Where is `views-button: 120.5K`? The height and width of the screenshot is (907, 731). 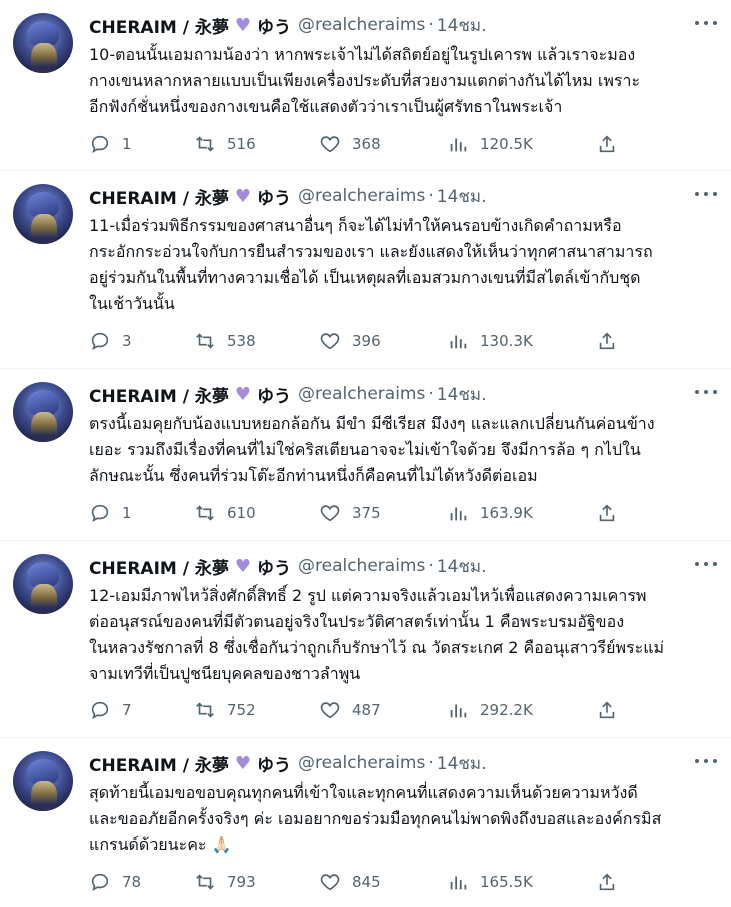
views-button: 120.5K is located at coordinates (490, 144).